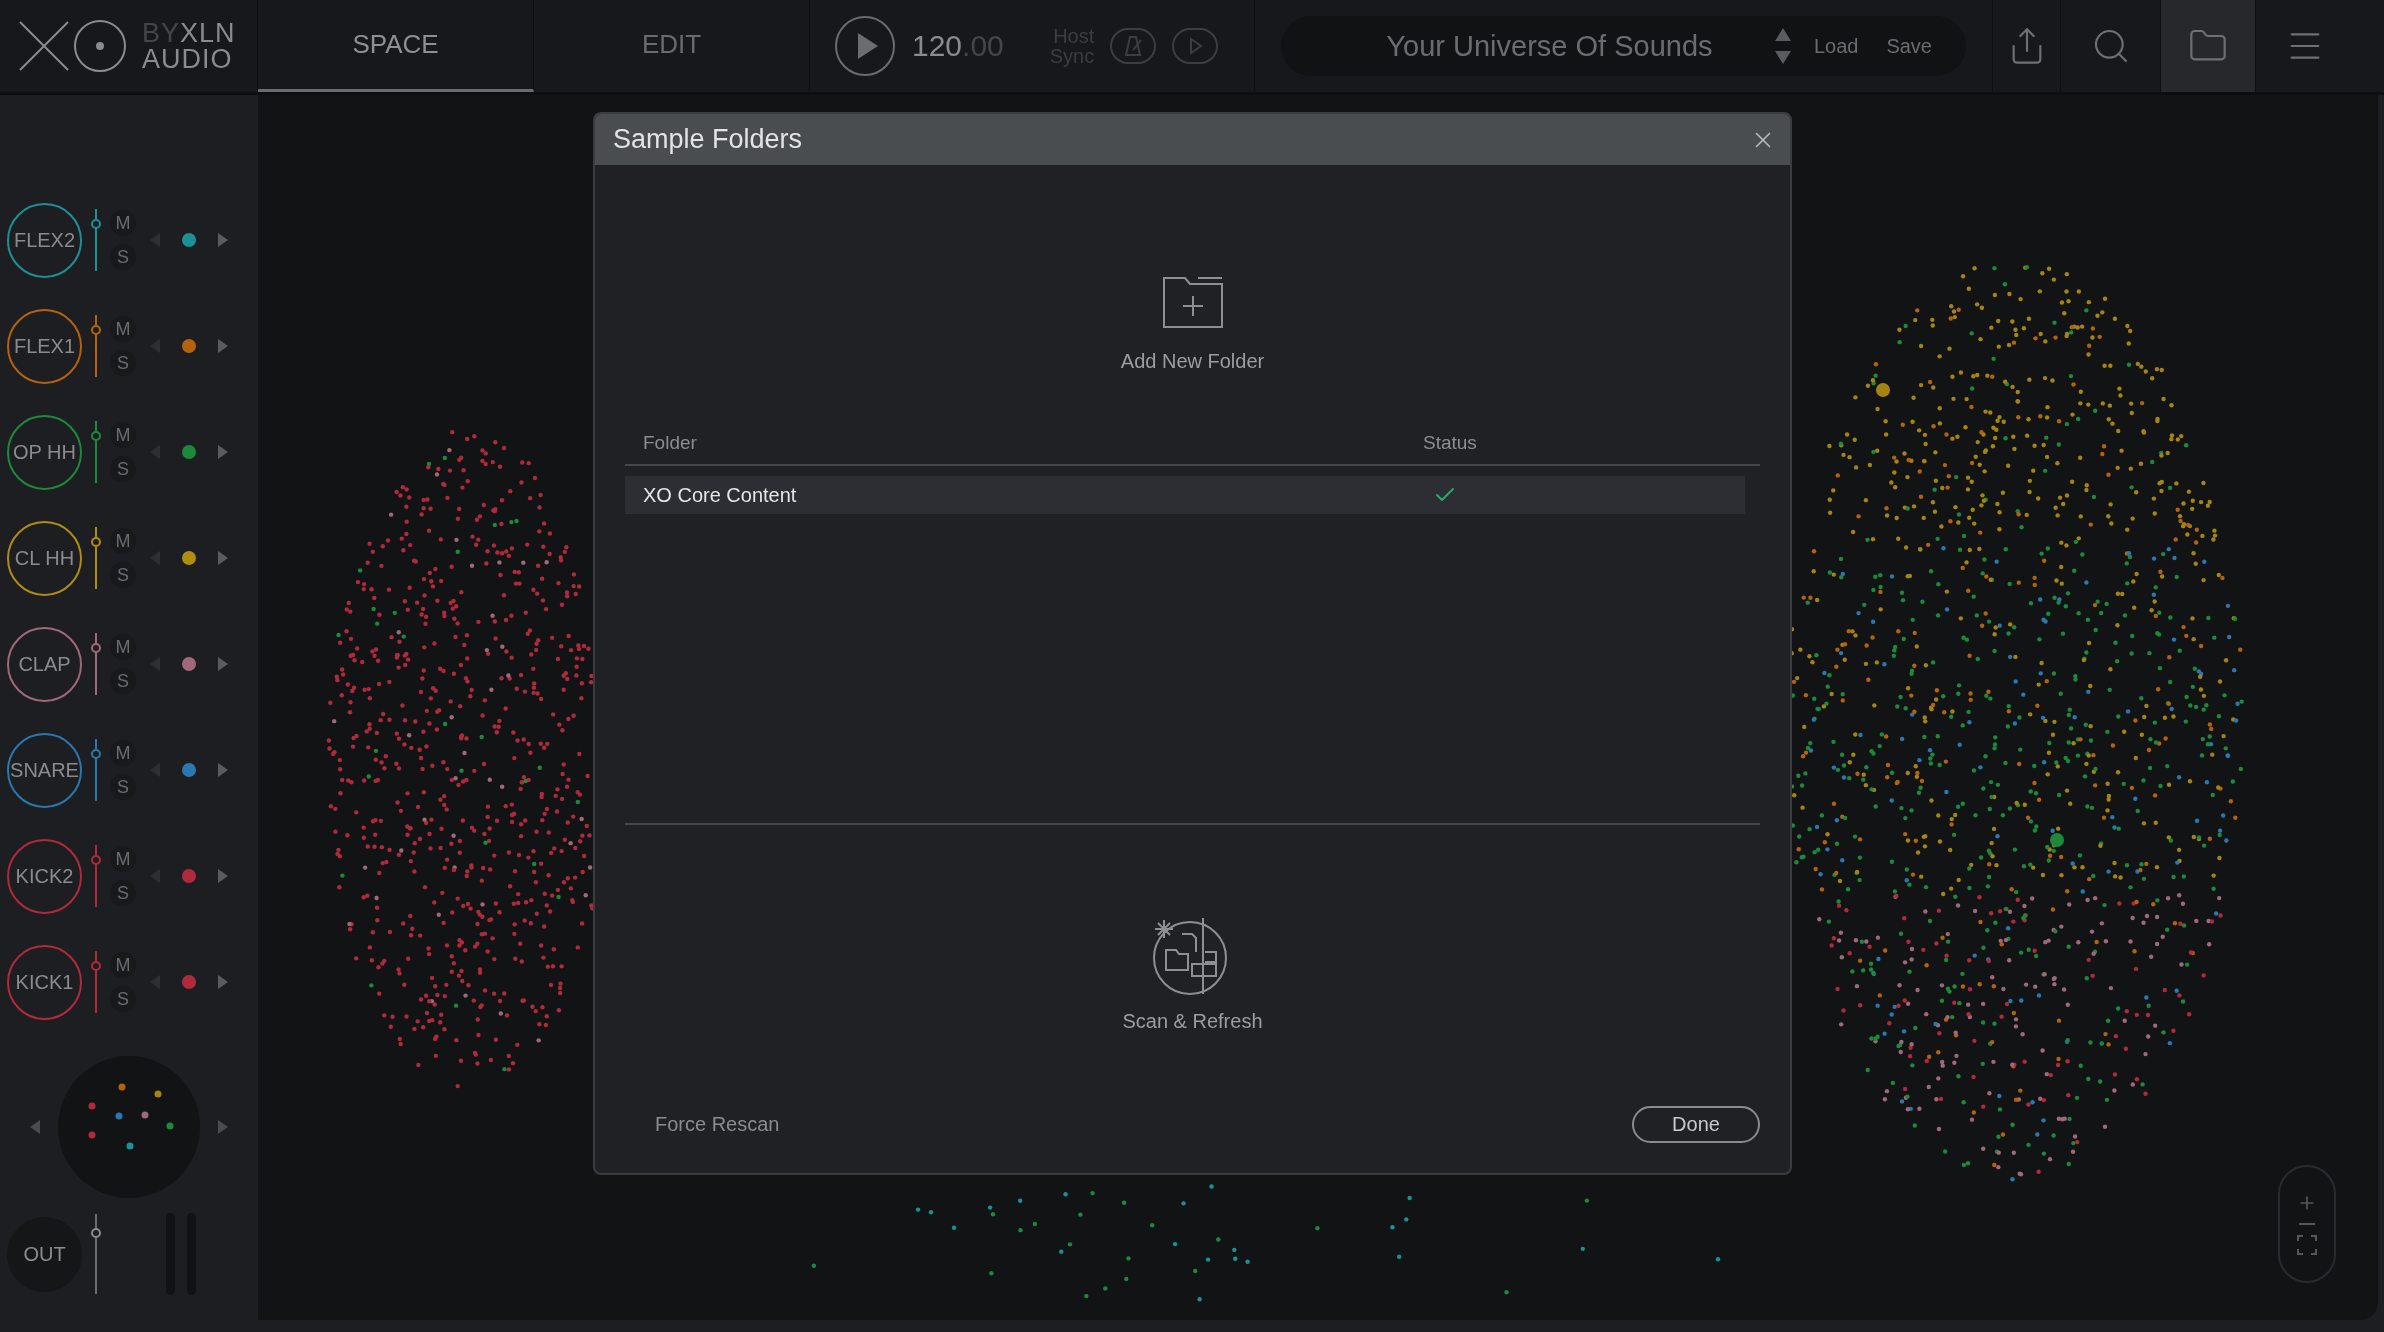 The image size is (2384, 1332). I want to click on track-pad: FLEX2, so click(44, 240).